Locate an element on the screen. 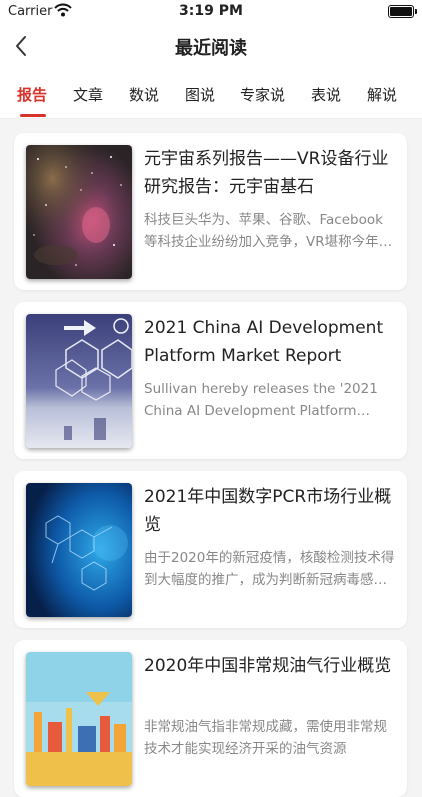 This screenshot has height=797, width=422. category-tabs: 报告 文章 数说 图说 专家说 表说 解说 is located at coordinates (211, 93).